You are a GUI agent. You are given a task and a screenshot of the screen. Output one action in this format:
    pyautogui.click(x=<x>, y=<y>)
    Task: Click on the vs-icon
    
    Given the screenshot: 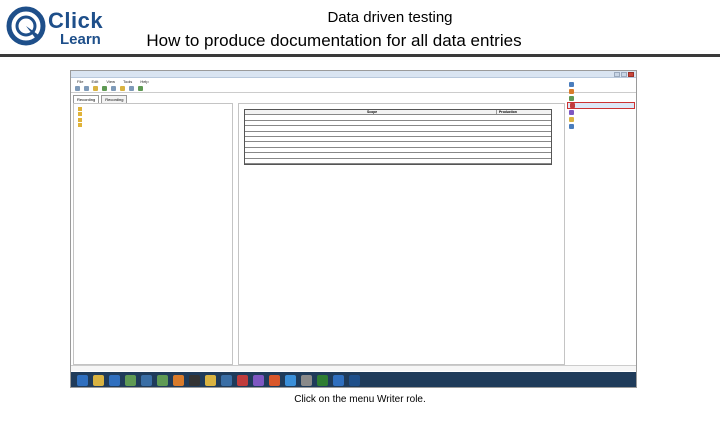 What is the action you would take?
    pyautogui.click(x=258, y=380)
    